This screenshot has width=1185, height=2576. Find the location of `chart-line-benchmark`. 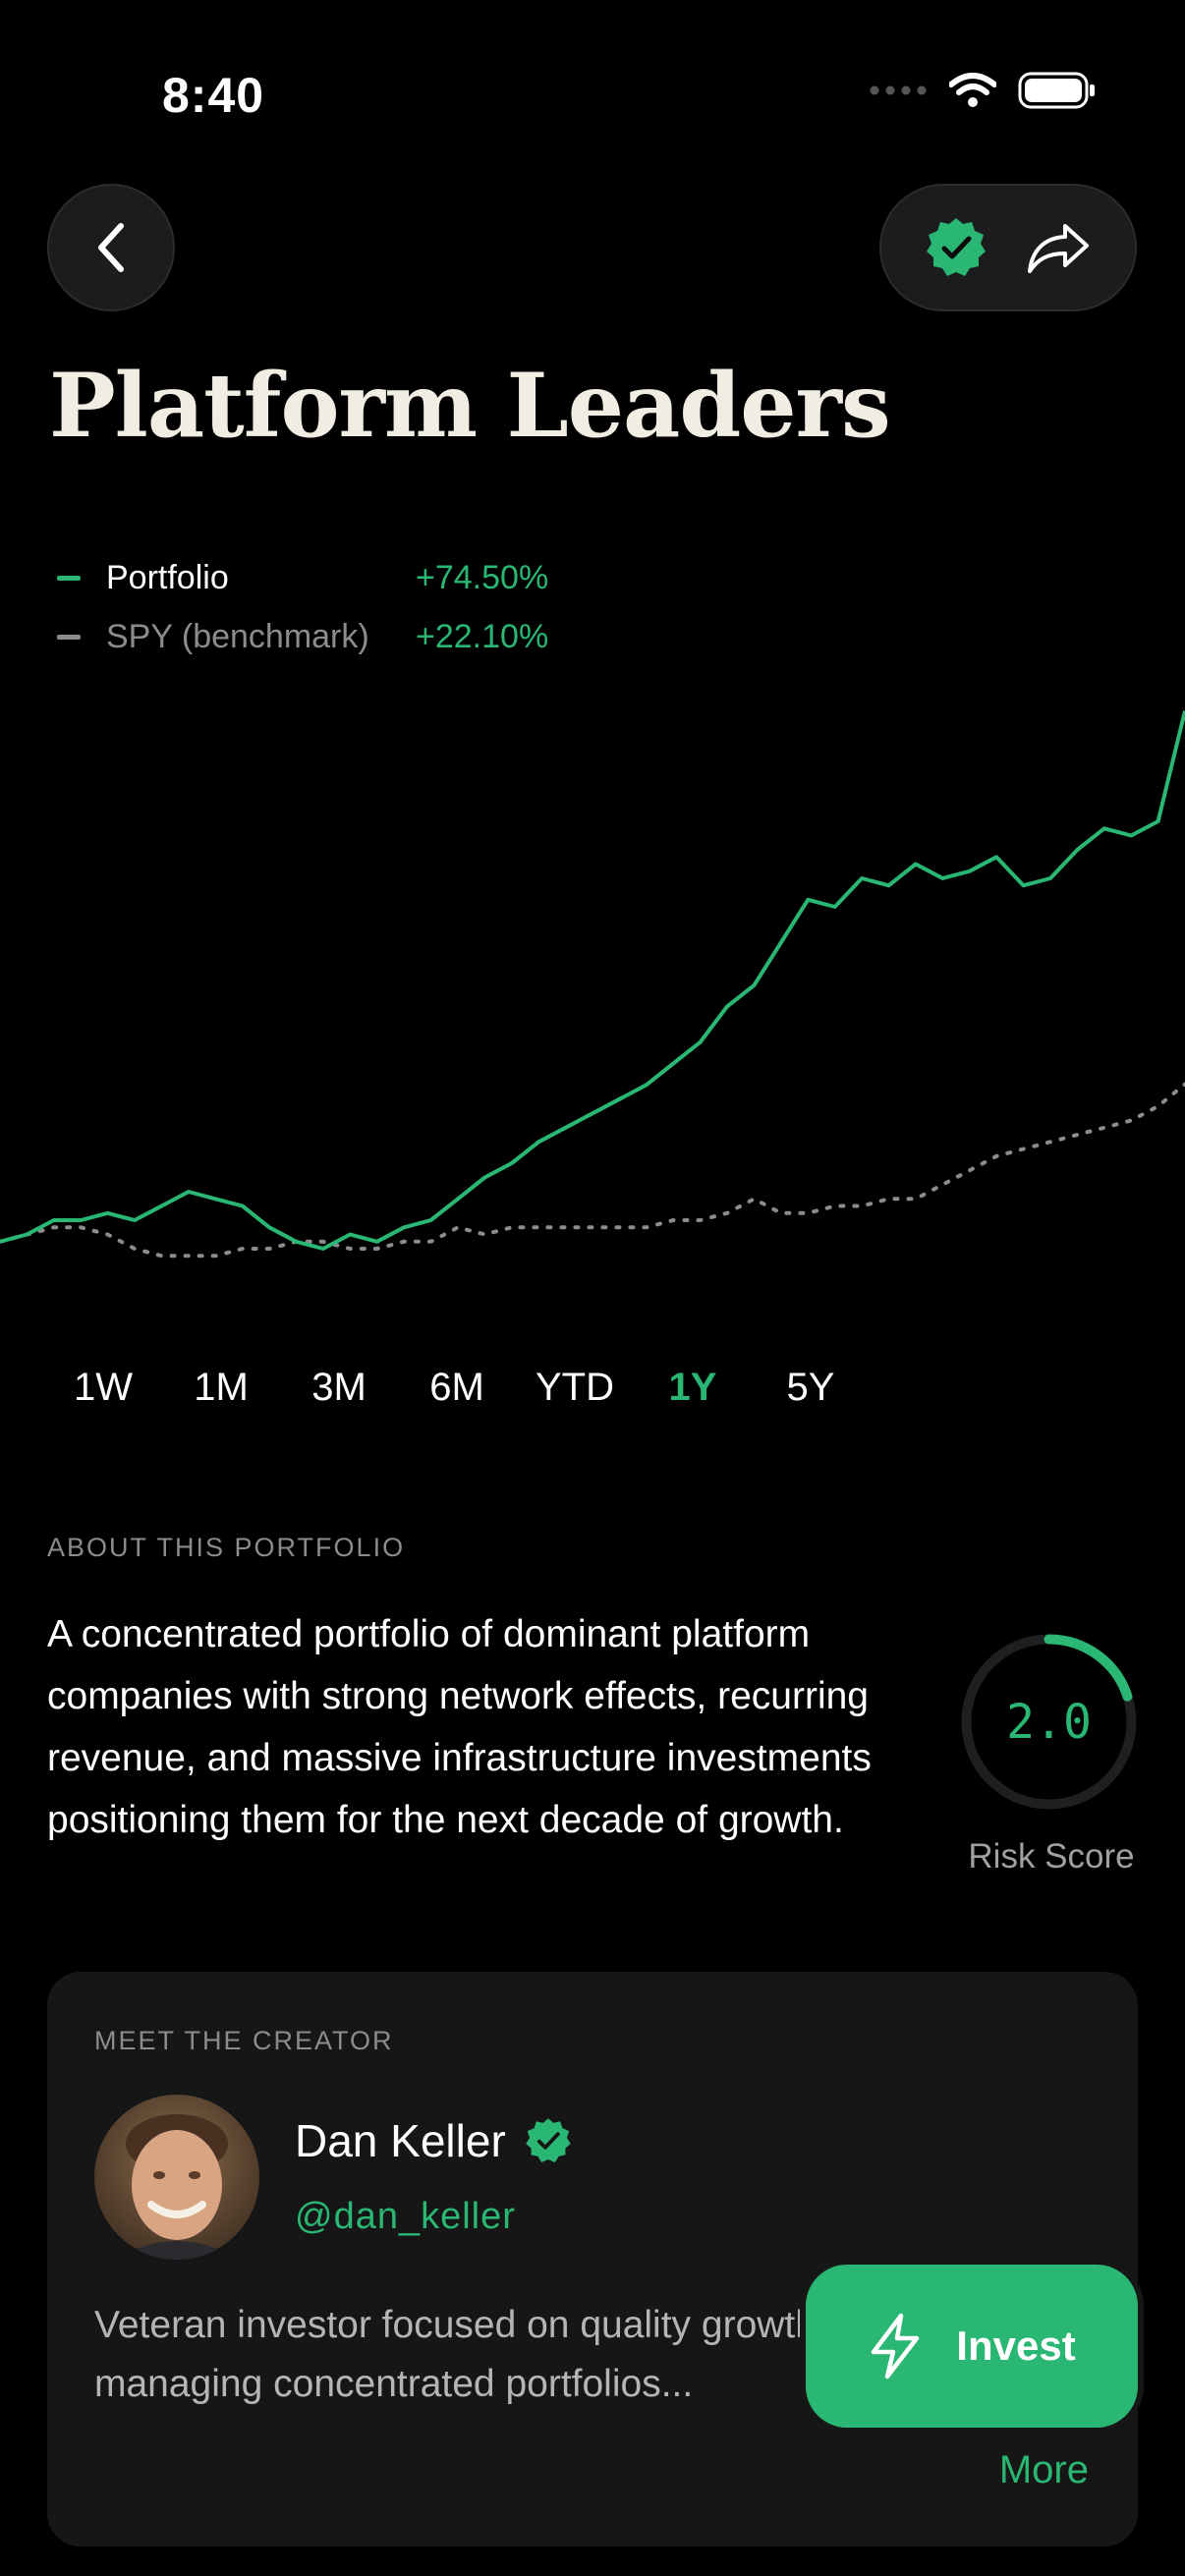

chart-line-benchmark is located at coordinates (592, 1170).